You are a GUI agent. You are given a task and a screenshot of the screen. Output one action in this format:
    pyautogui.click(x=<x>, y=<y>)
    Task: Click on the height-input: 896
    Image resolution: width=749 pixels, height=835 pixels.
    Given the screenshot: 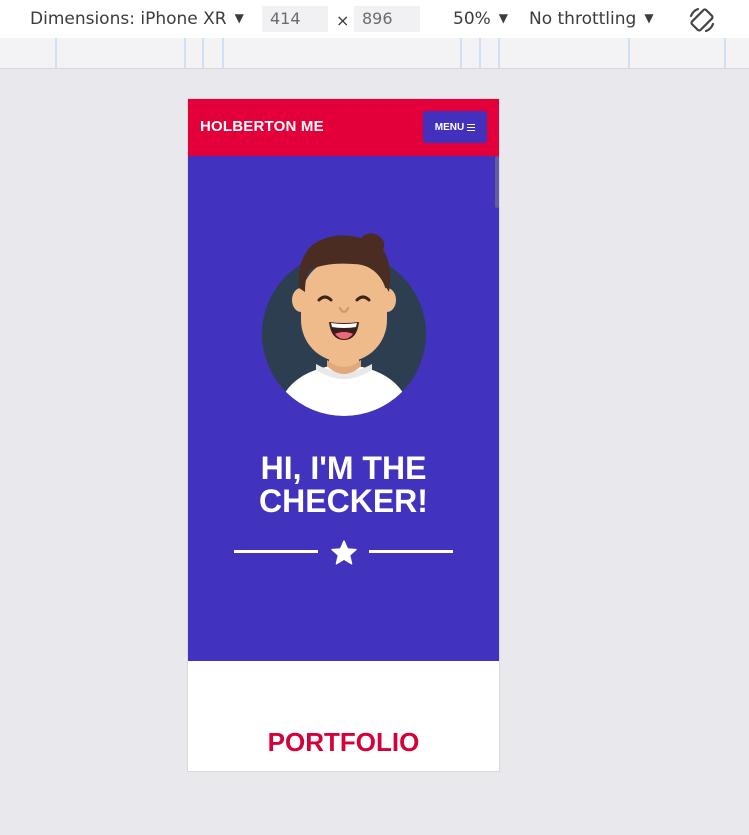 What is the action you would take?
    pyautogui.click(x=387, y=19)
    